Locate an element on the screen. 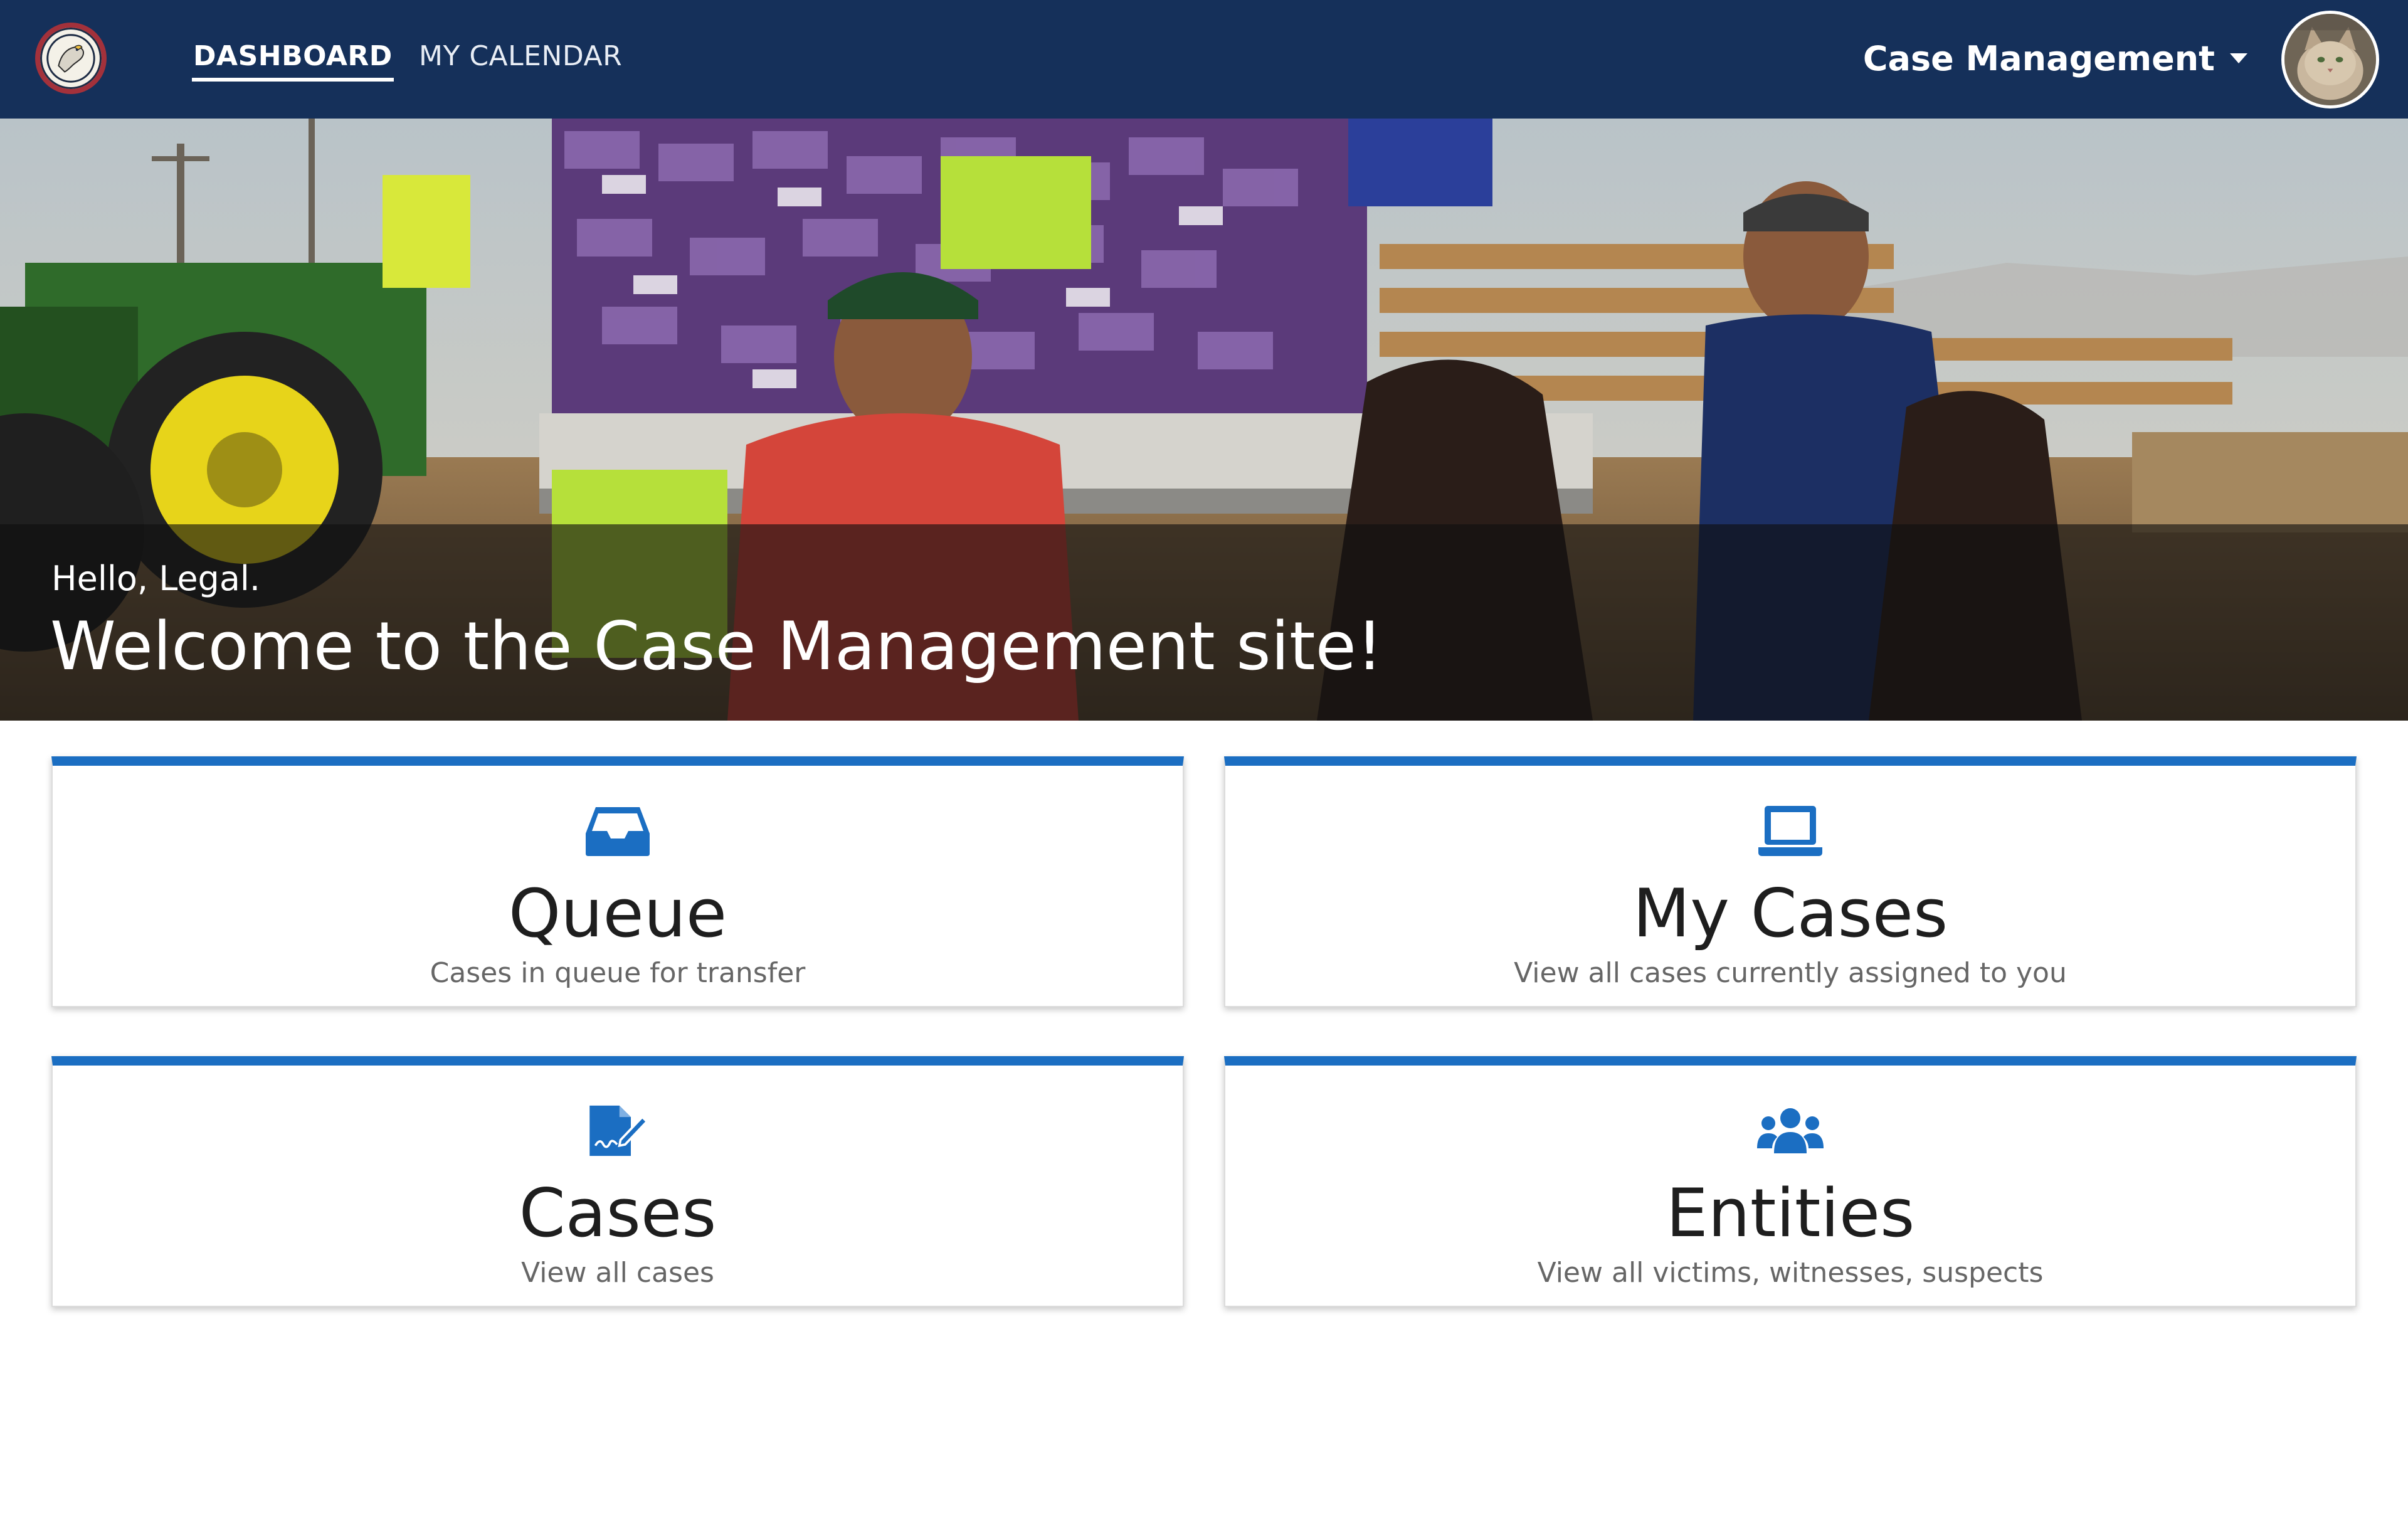  card-title: Entities is located at coordinates (1790, 1213).